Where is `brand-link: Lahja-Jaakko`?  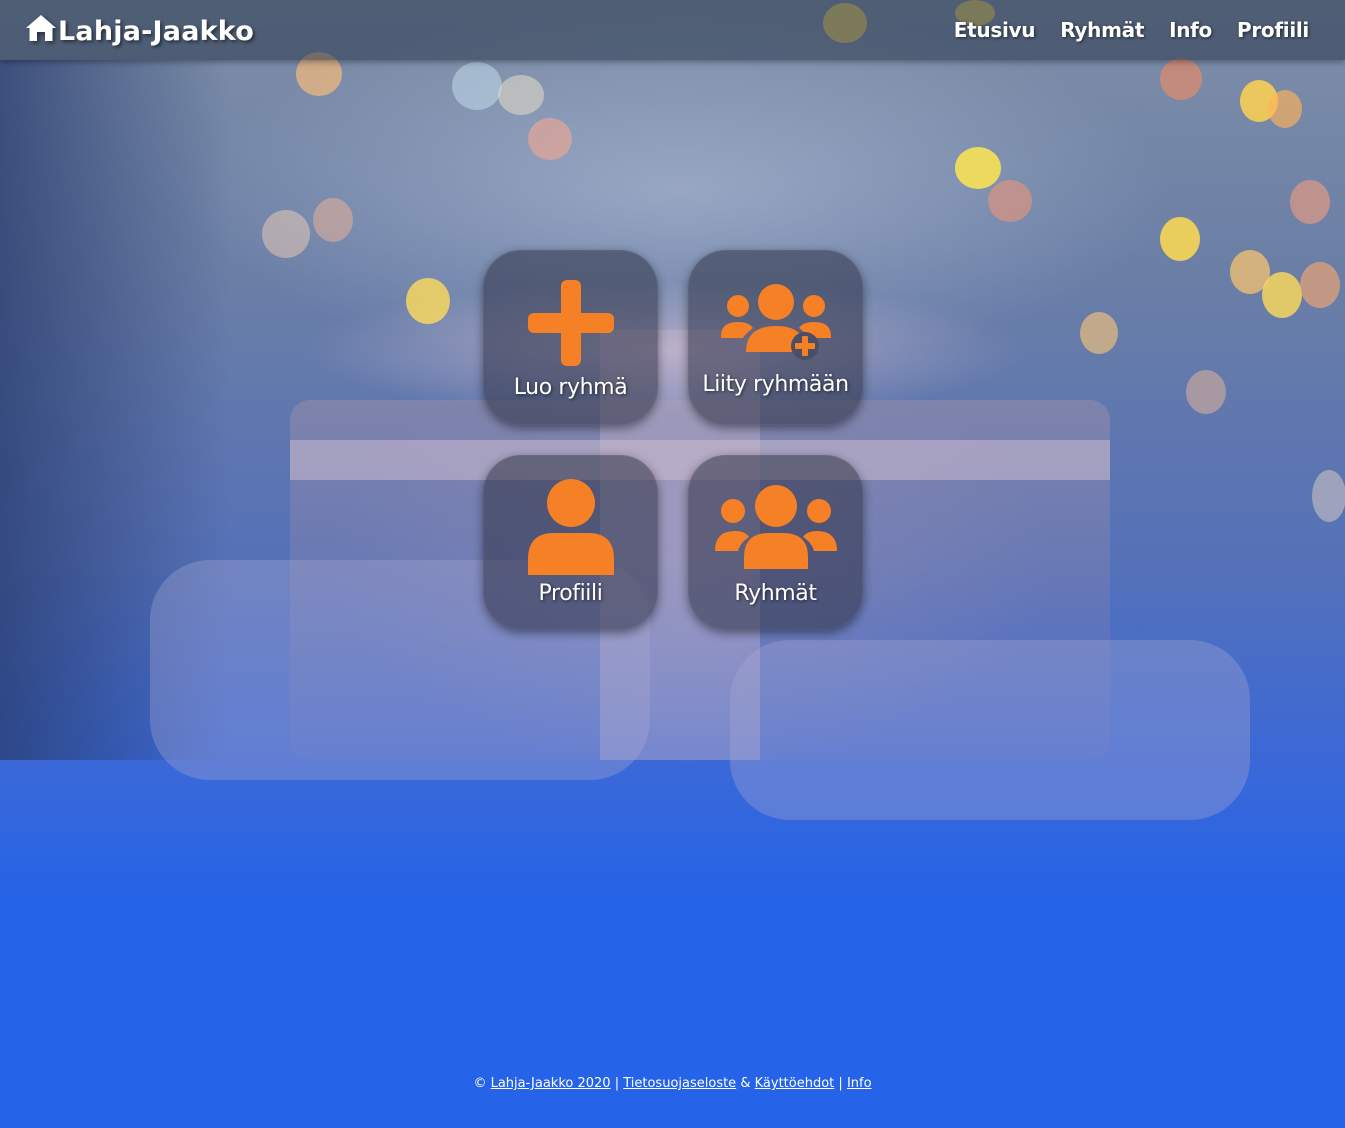
brand-link: Lahja-Jaakko is located at coordinates (139, 31).